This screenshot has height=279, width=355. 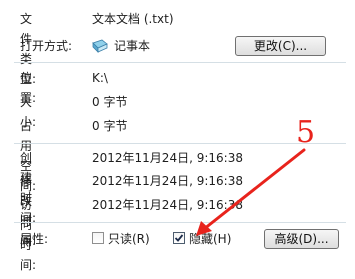 What do you see at coordinates (306, 132) in the screenshot?
I see `annotation-number: 5` at bounding box center [306, 132].